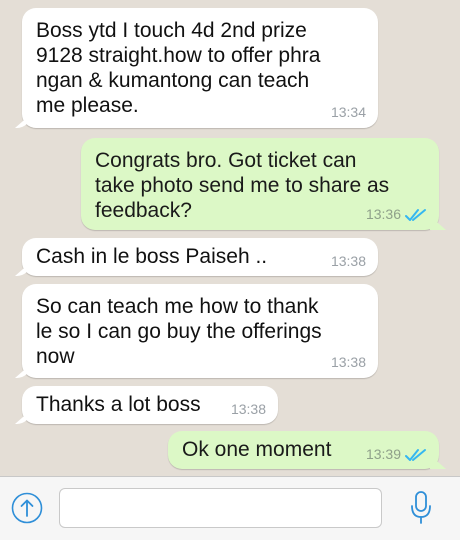 Image resolution: width=460 pixels, height=540 pixels. What do you see at coordinates (383, 454) in the screenshot?
I see `message-time: 13:39` at bounding box center [383, 454].